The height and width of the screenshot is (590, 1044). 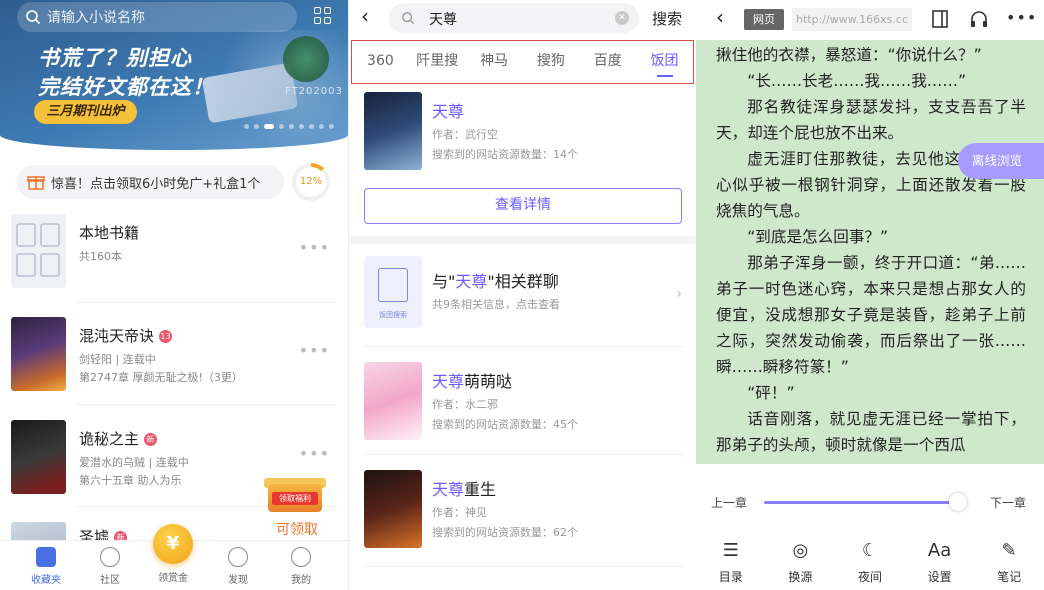 I want to click on promo-banner: FT202003 请输入小说名称 书荒了？别担心 完结好文都在这！ 三月期刊出炉, so click(x=174, y=75).